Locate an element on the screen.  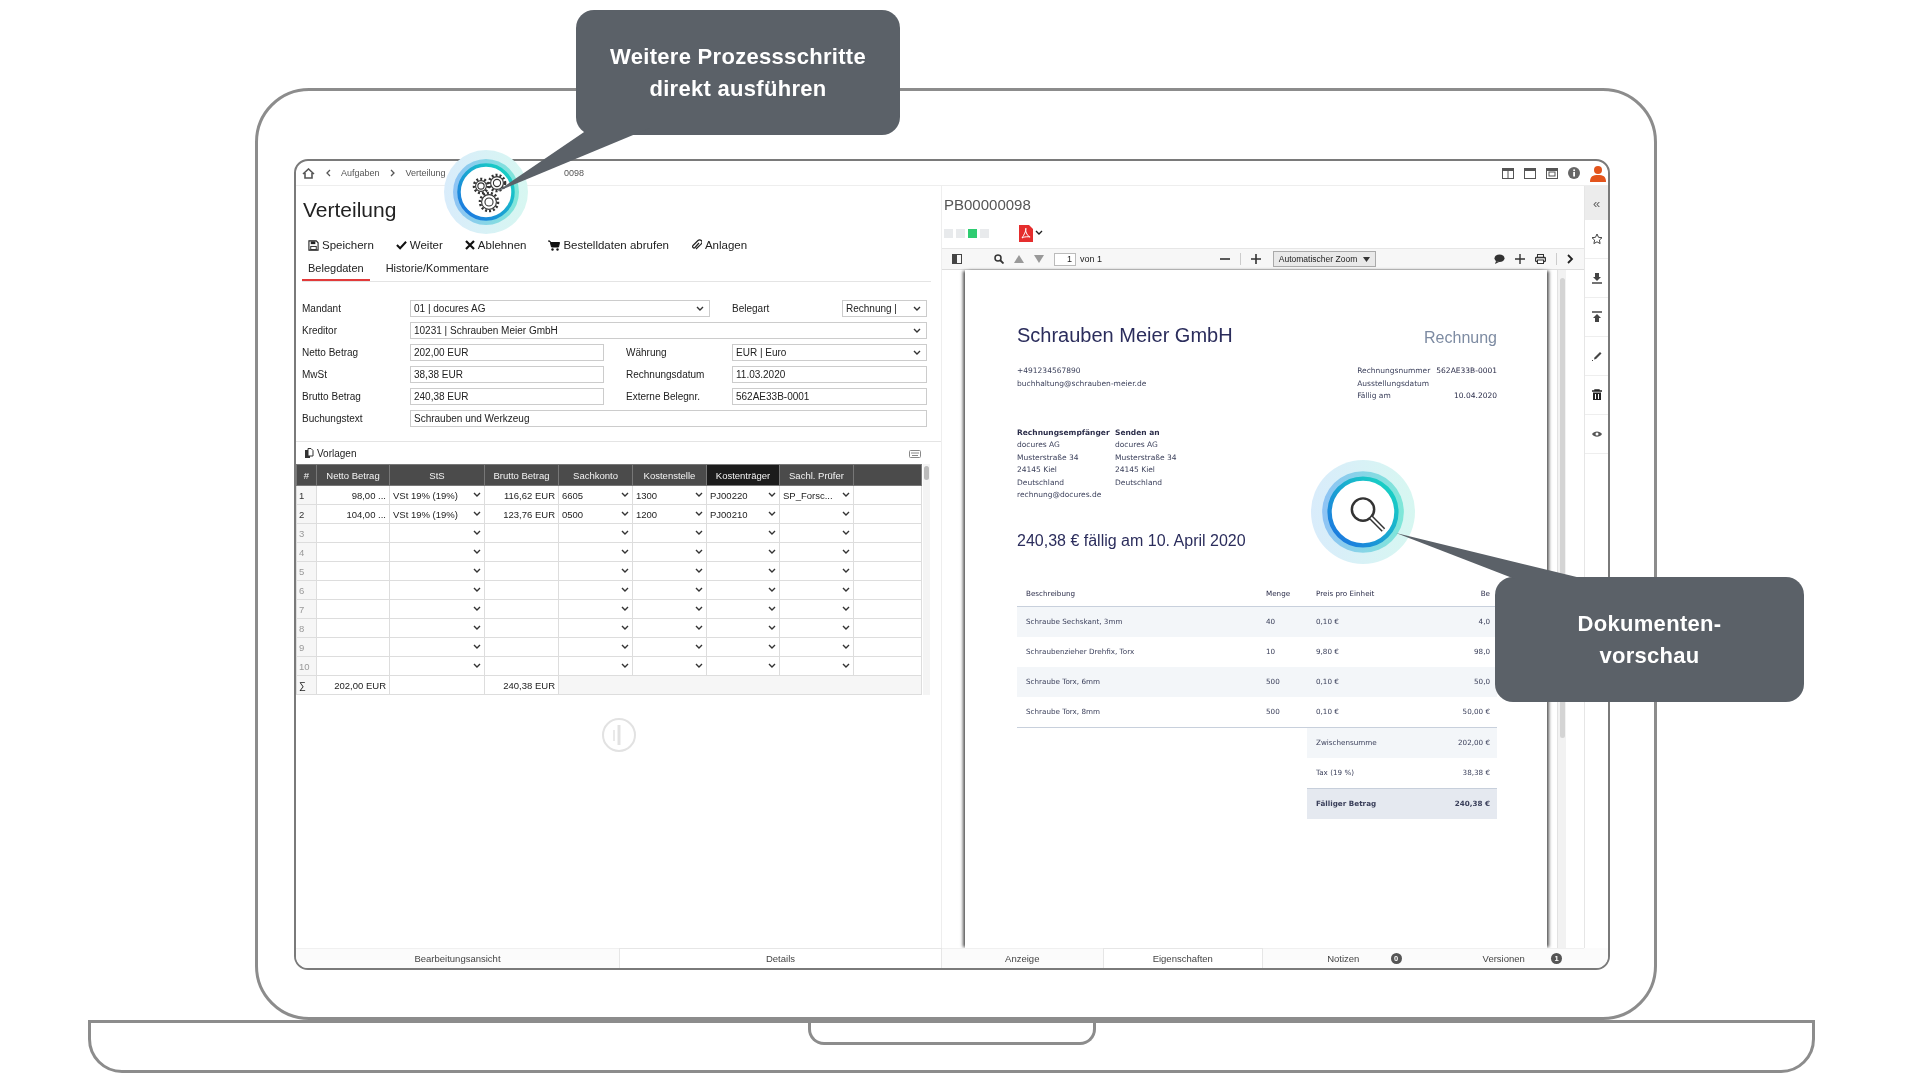
toolbar-button: Bestelldaten abrufen is located at coordinates (608, 245).